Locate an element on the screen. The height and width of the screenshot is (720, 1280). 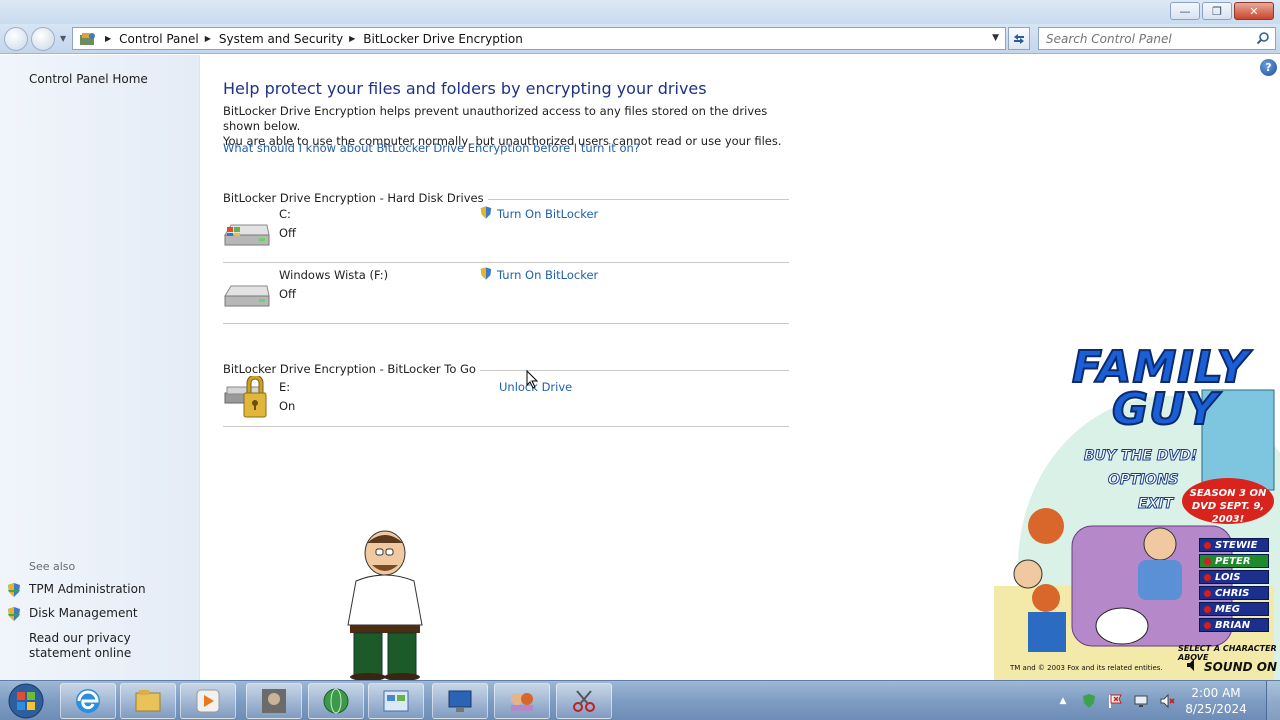
search-input is located at coordinates (1144, 38).